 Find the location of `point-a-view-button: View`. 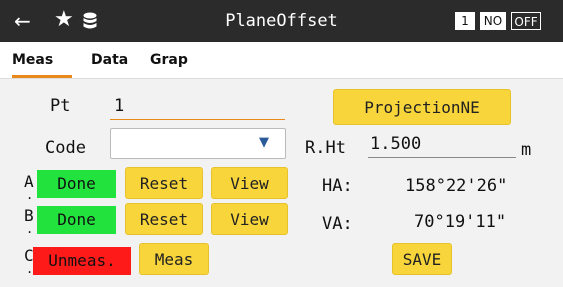

point-a-view-button: View is located at coordinates (249, 183).